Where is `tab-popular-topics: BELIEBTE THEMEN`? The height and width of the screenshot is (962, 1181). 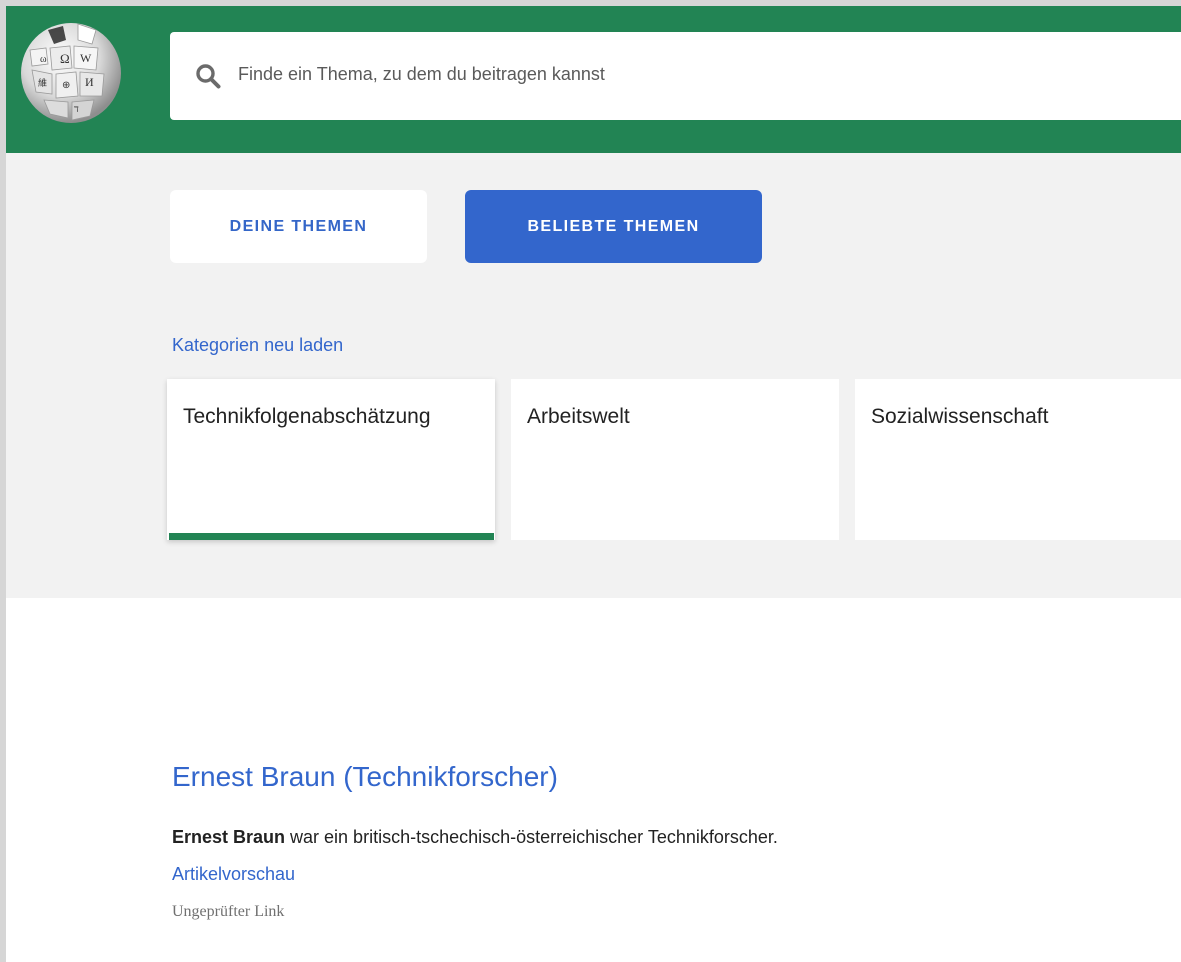
tab-popular-topics: BELIEBTE THEMEN is located at coordinates (613, 226).